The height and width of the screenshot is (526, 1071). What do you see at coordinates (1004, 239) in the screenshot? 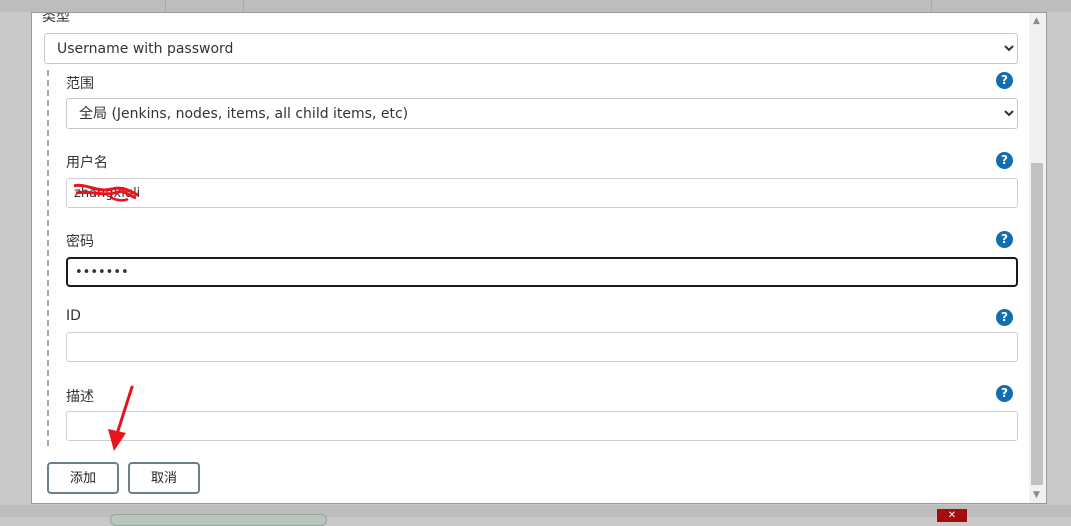
I see `password-help-icon: ?` at bounding box center [1004, 239].